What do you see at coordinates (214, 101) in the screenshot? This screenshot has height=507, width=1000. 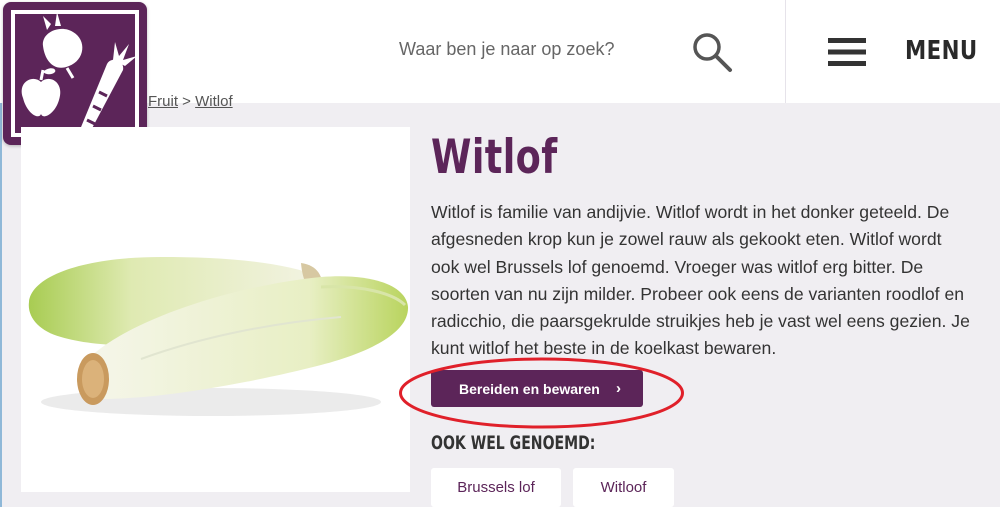 I see `breadcrumb-current: Witlof` at bounding box center [214, 101].